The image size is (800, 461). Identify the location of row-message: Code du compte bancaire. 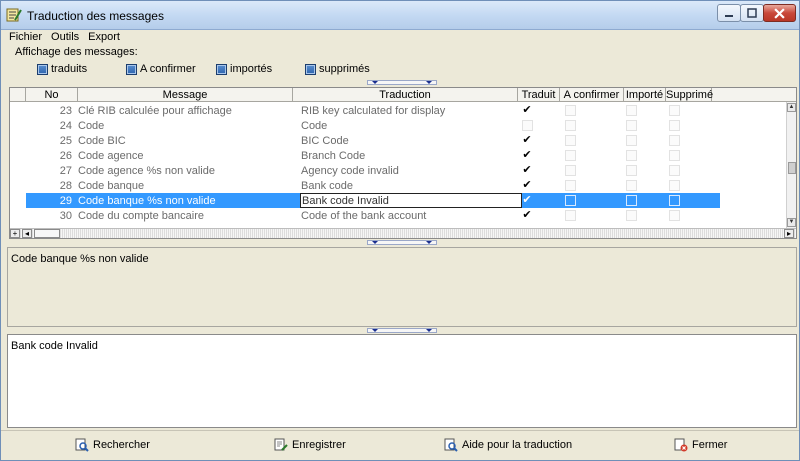
(141, 216).